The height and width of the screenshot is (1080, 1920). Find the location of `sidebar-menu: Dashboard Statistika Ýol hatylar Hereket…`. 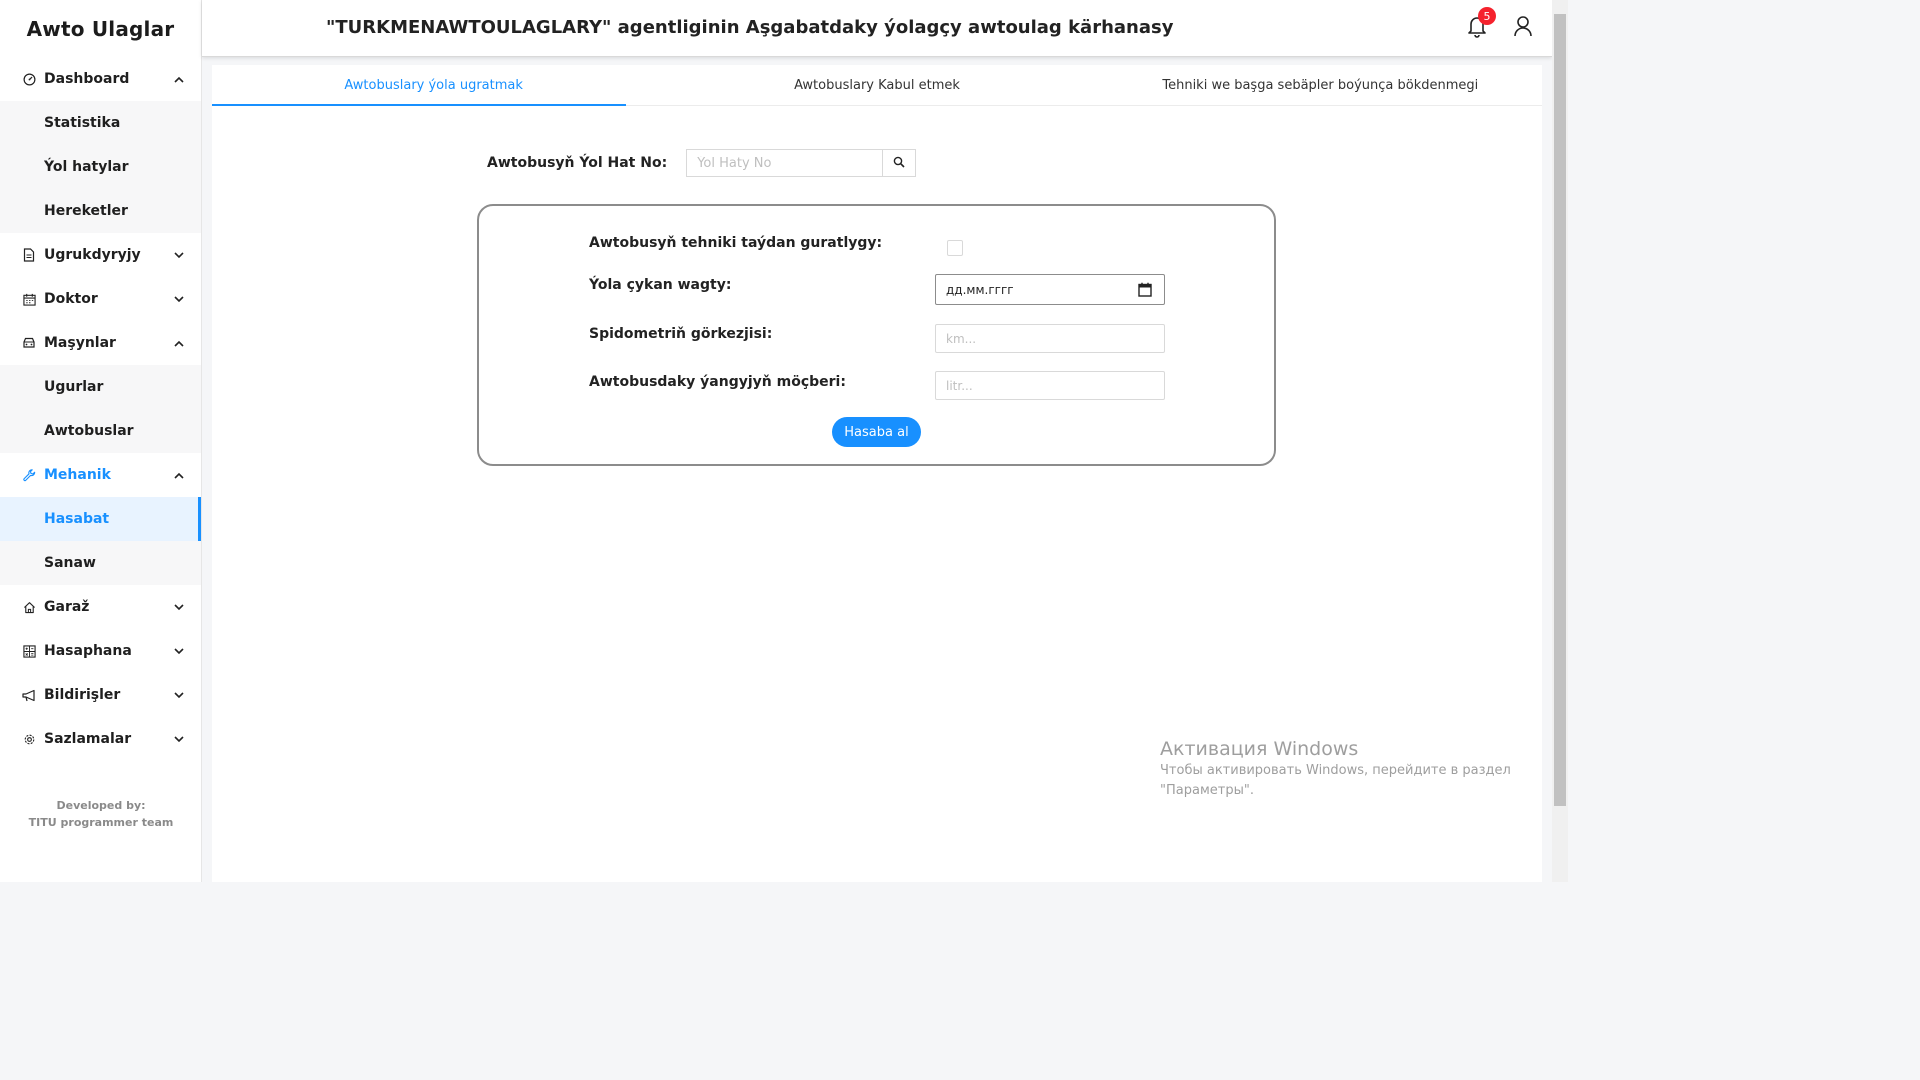

sidebar-menu: Dashboard Statistika Ýol hatylar Hereket… is located at coordinates (100, 409).